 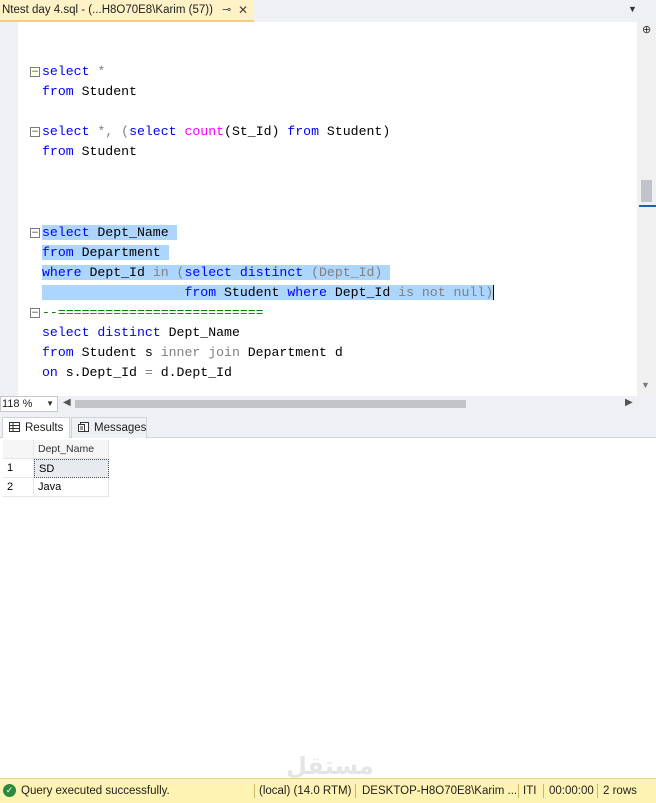 I want to click on code-line: select Dept_Name, so click(x=109, y=233).